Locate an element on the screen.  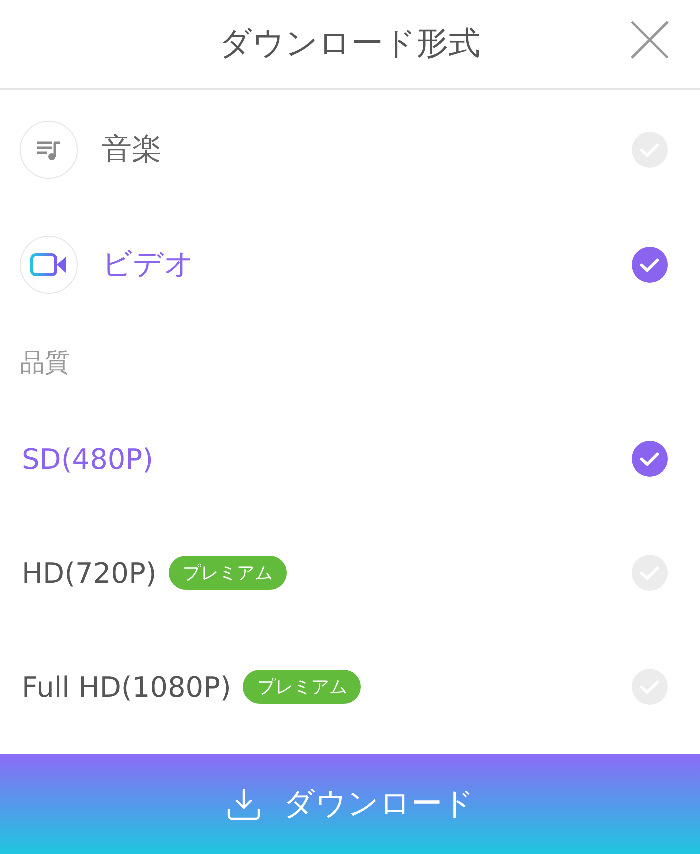
close-button is located at coordinates (650, 40).